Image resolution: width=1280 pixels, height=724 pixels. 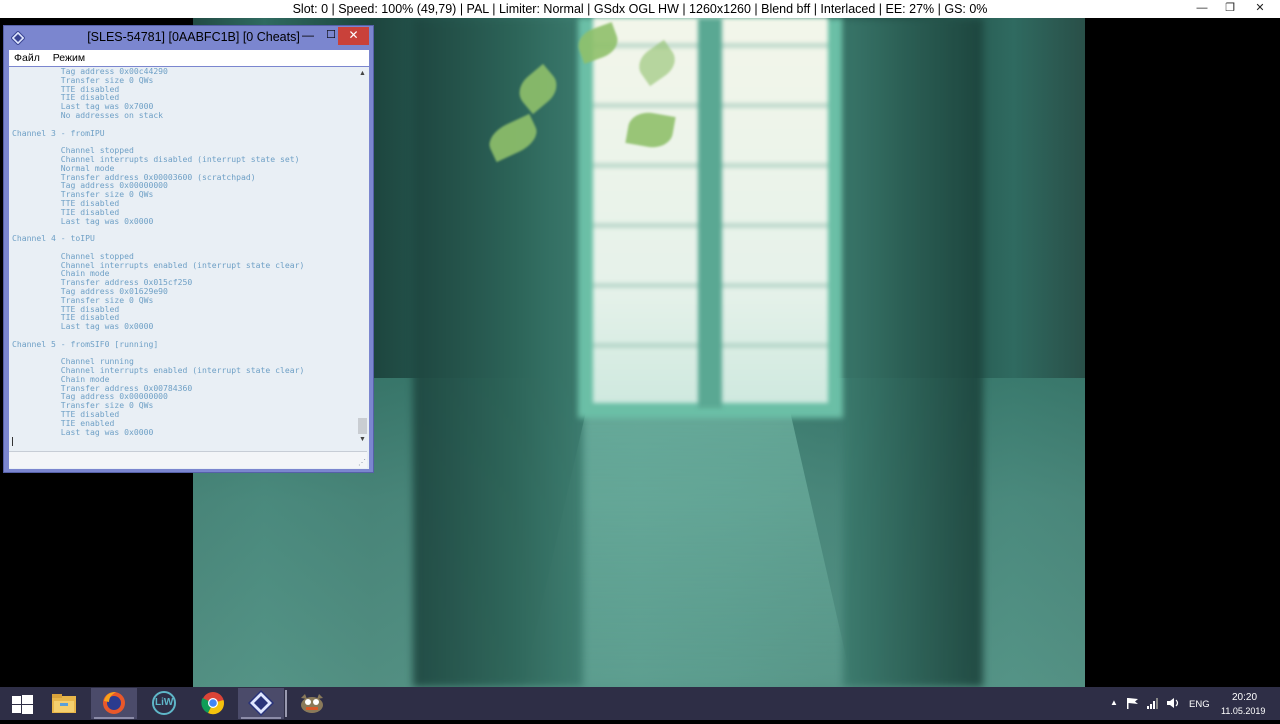 I want to click on start-button, so click(x=23, y=703).